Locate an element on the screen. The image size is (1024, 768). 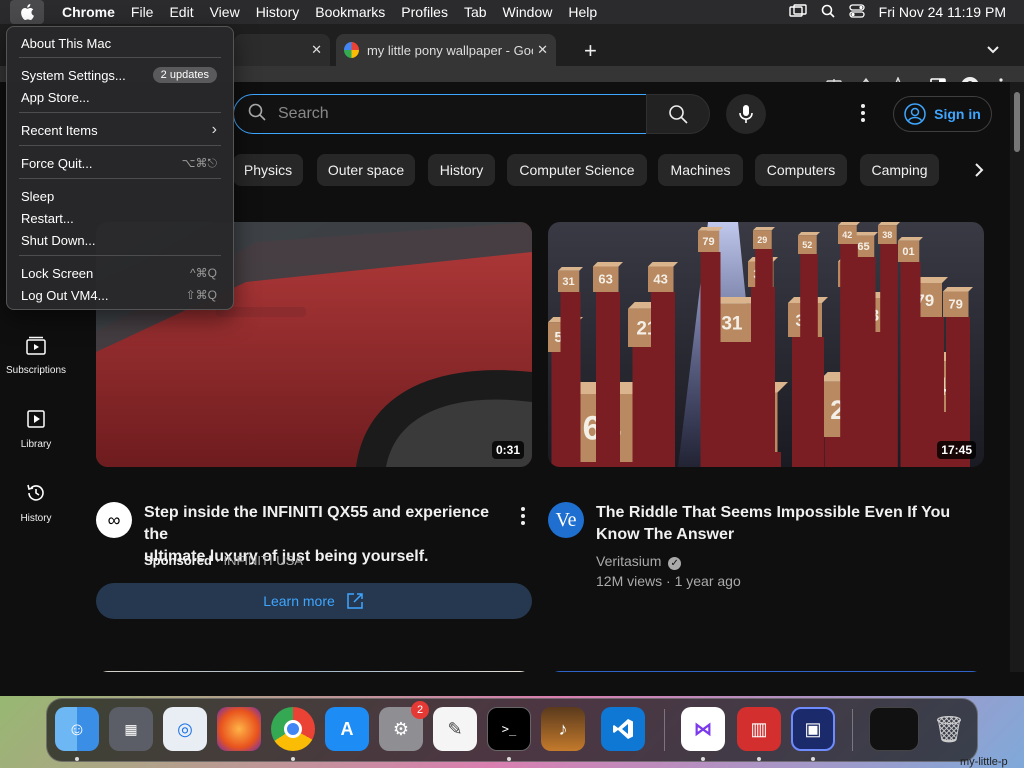
settings-kebab-icon is located at coordinates (863, 115).